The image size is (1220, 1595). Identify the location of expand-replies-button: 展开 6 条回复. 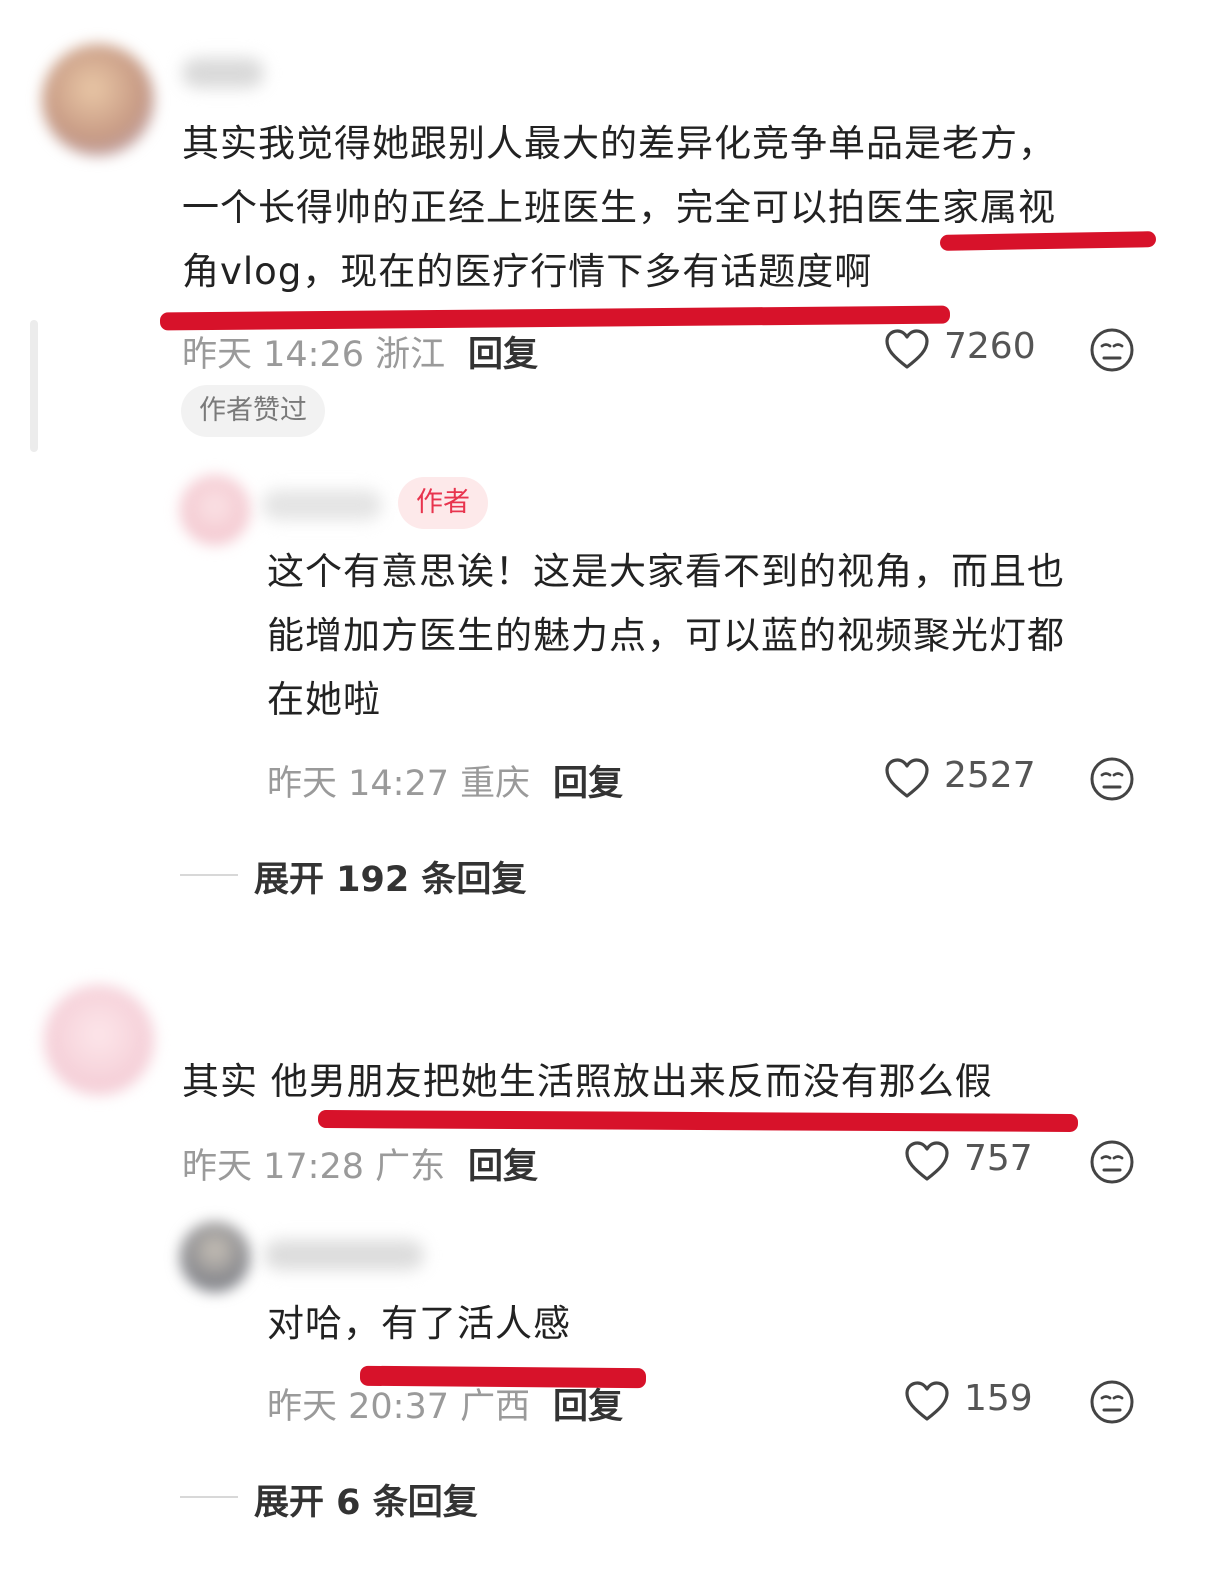
(366, 1499).